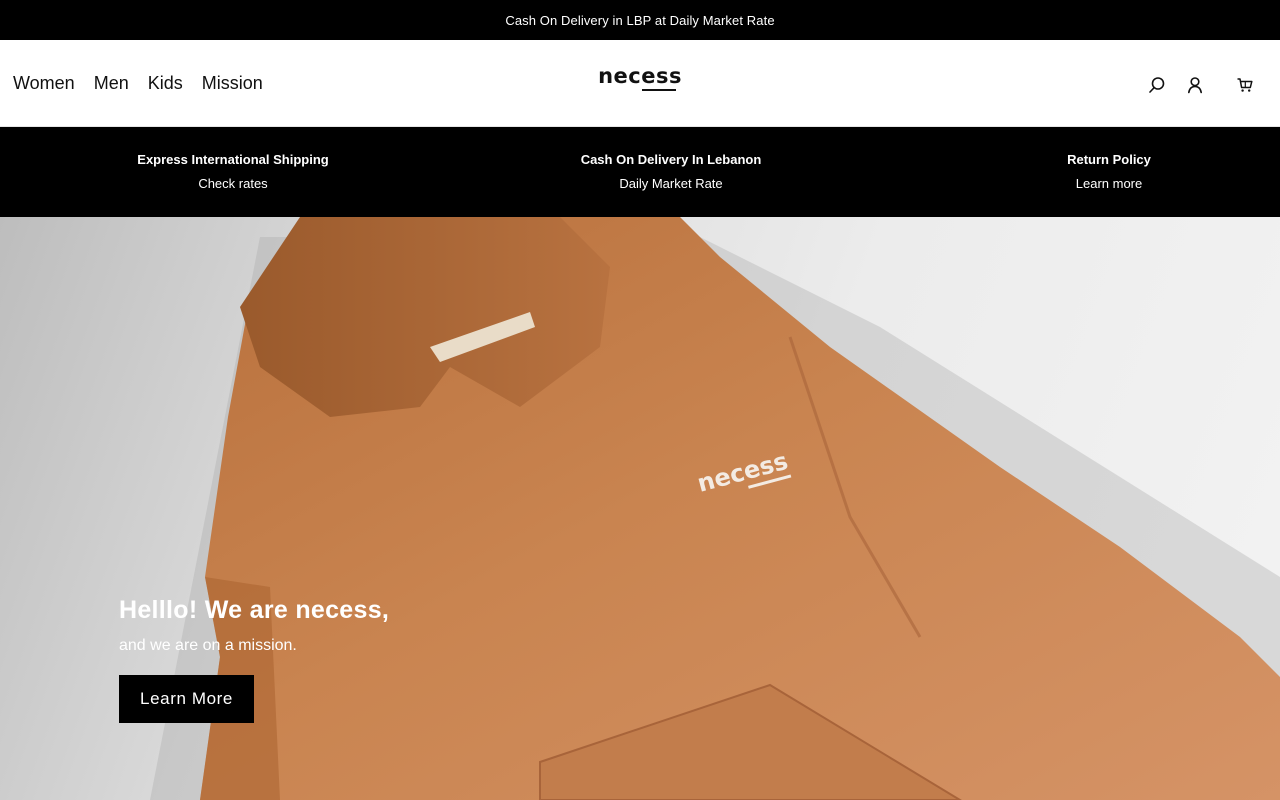 The height and width of the screenshot is (800, 1280). What do you see at coordinates (233, 184) in the screenshot?
I see `feature-link-check-rates: Check rates` at bounding box center [233, 184].